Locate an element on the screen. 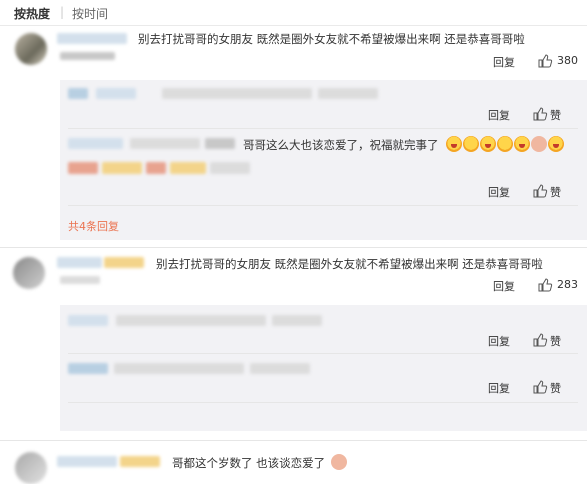  reply-text: 哥哥这么大也该恋爱了，祝福就完事了 is located at coordinates (341, 145).